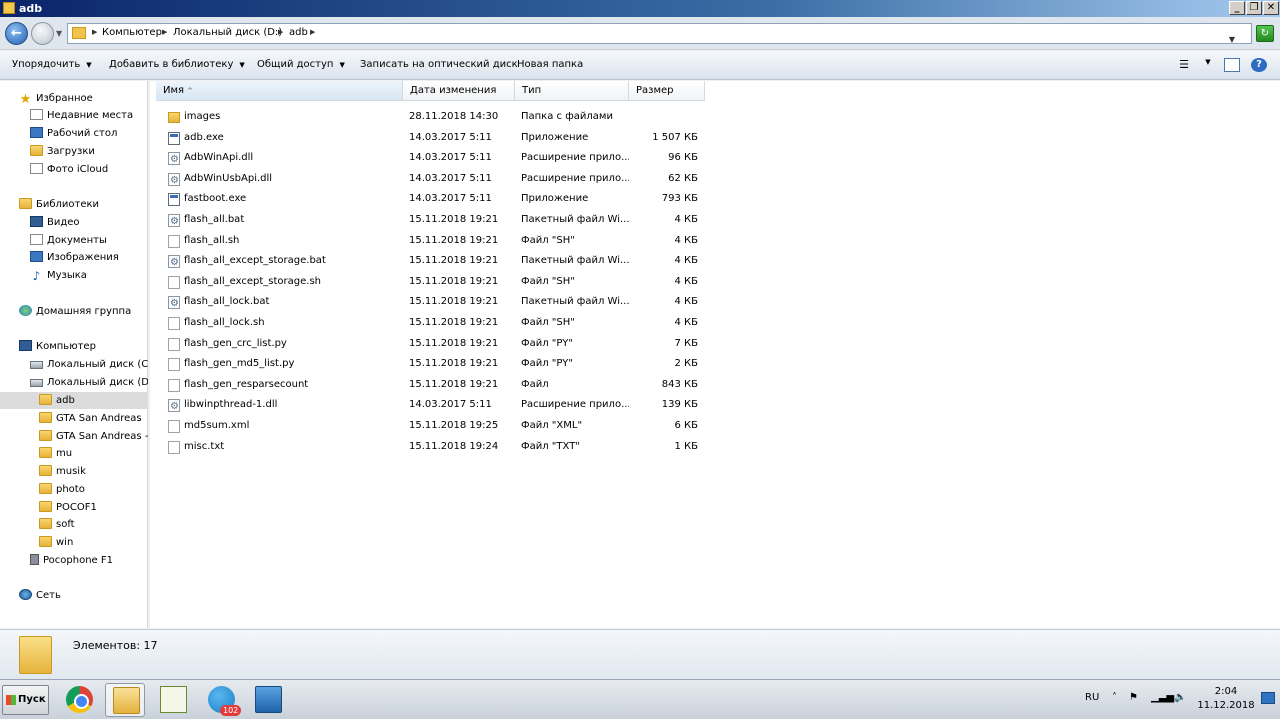  Describe the element at coordinates (177, 64) in the screenshot. I see `add-to-library-button: Добавить в библиотеку ▼` at that location.